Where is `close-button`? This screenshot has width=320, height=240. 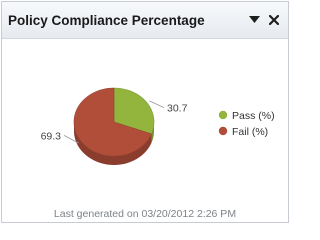
close-button is located at coordinates (274, 20).